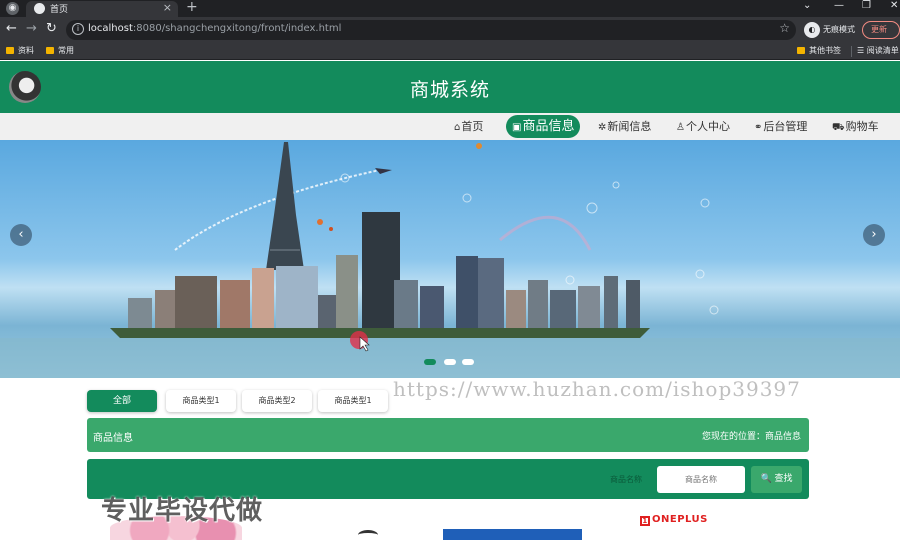  I want to click on carousel-prev-button: ‹, so click(21, 235).